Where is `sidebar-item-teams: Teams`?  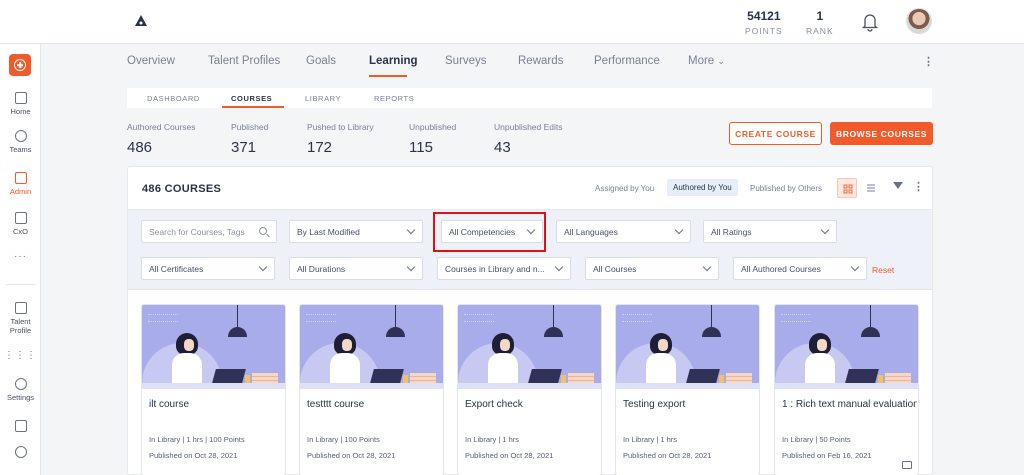 sidebar-item-teams: Teams is located at coordinates (20, 142).